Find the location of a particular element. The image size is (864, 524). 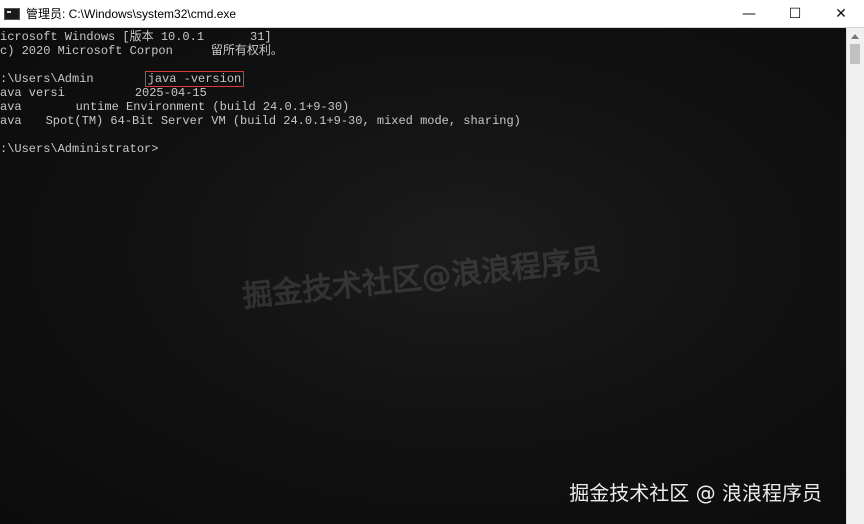

window-controls: — ☐ ✕ is located at coordinates (795, 14).